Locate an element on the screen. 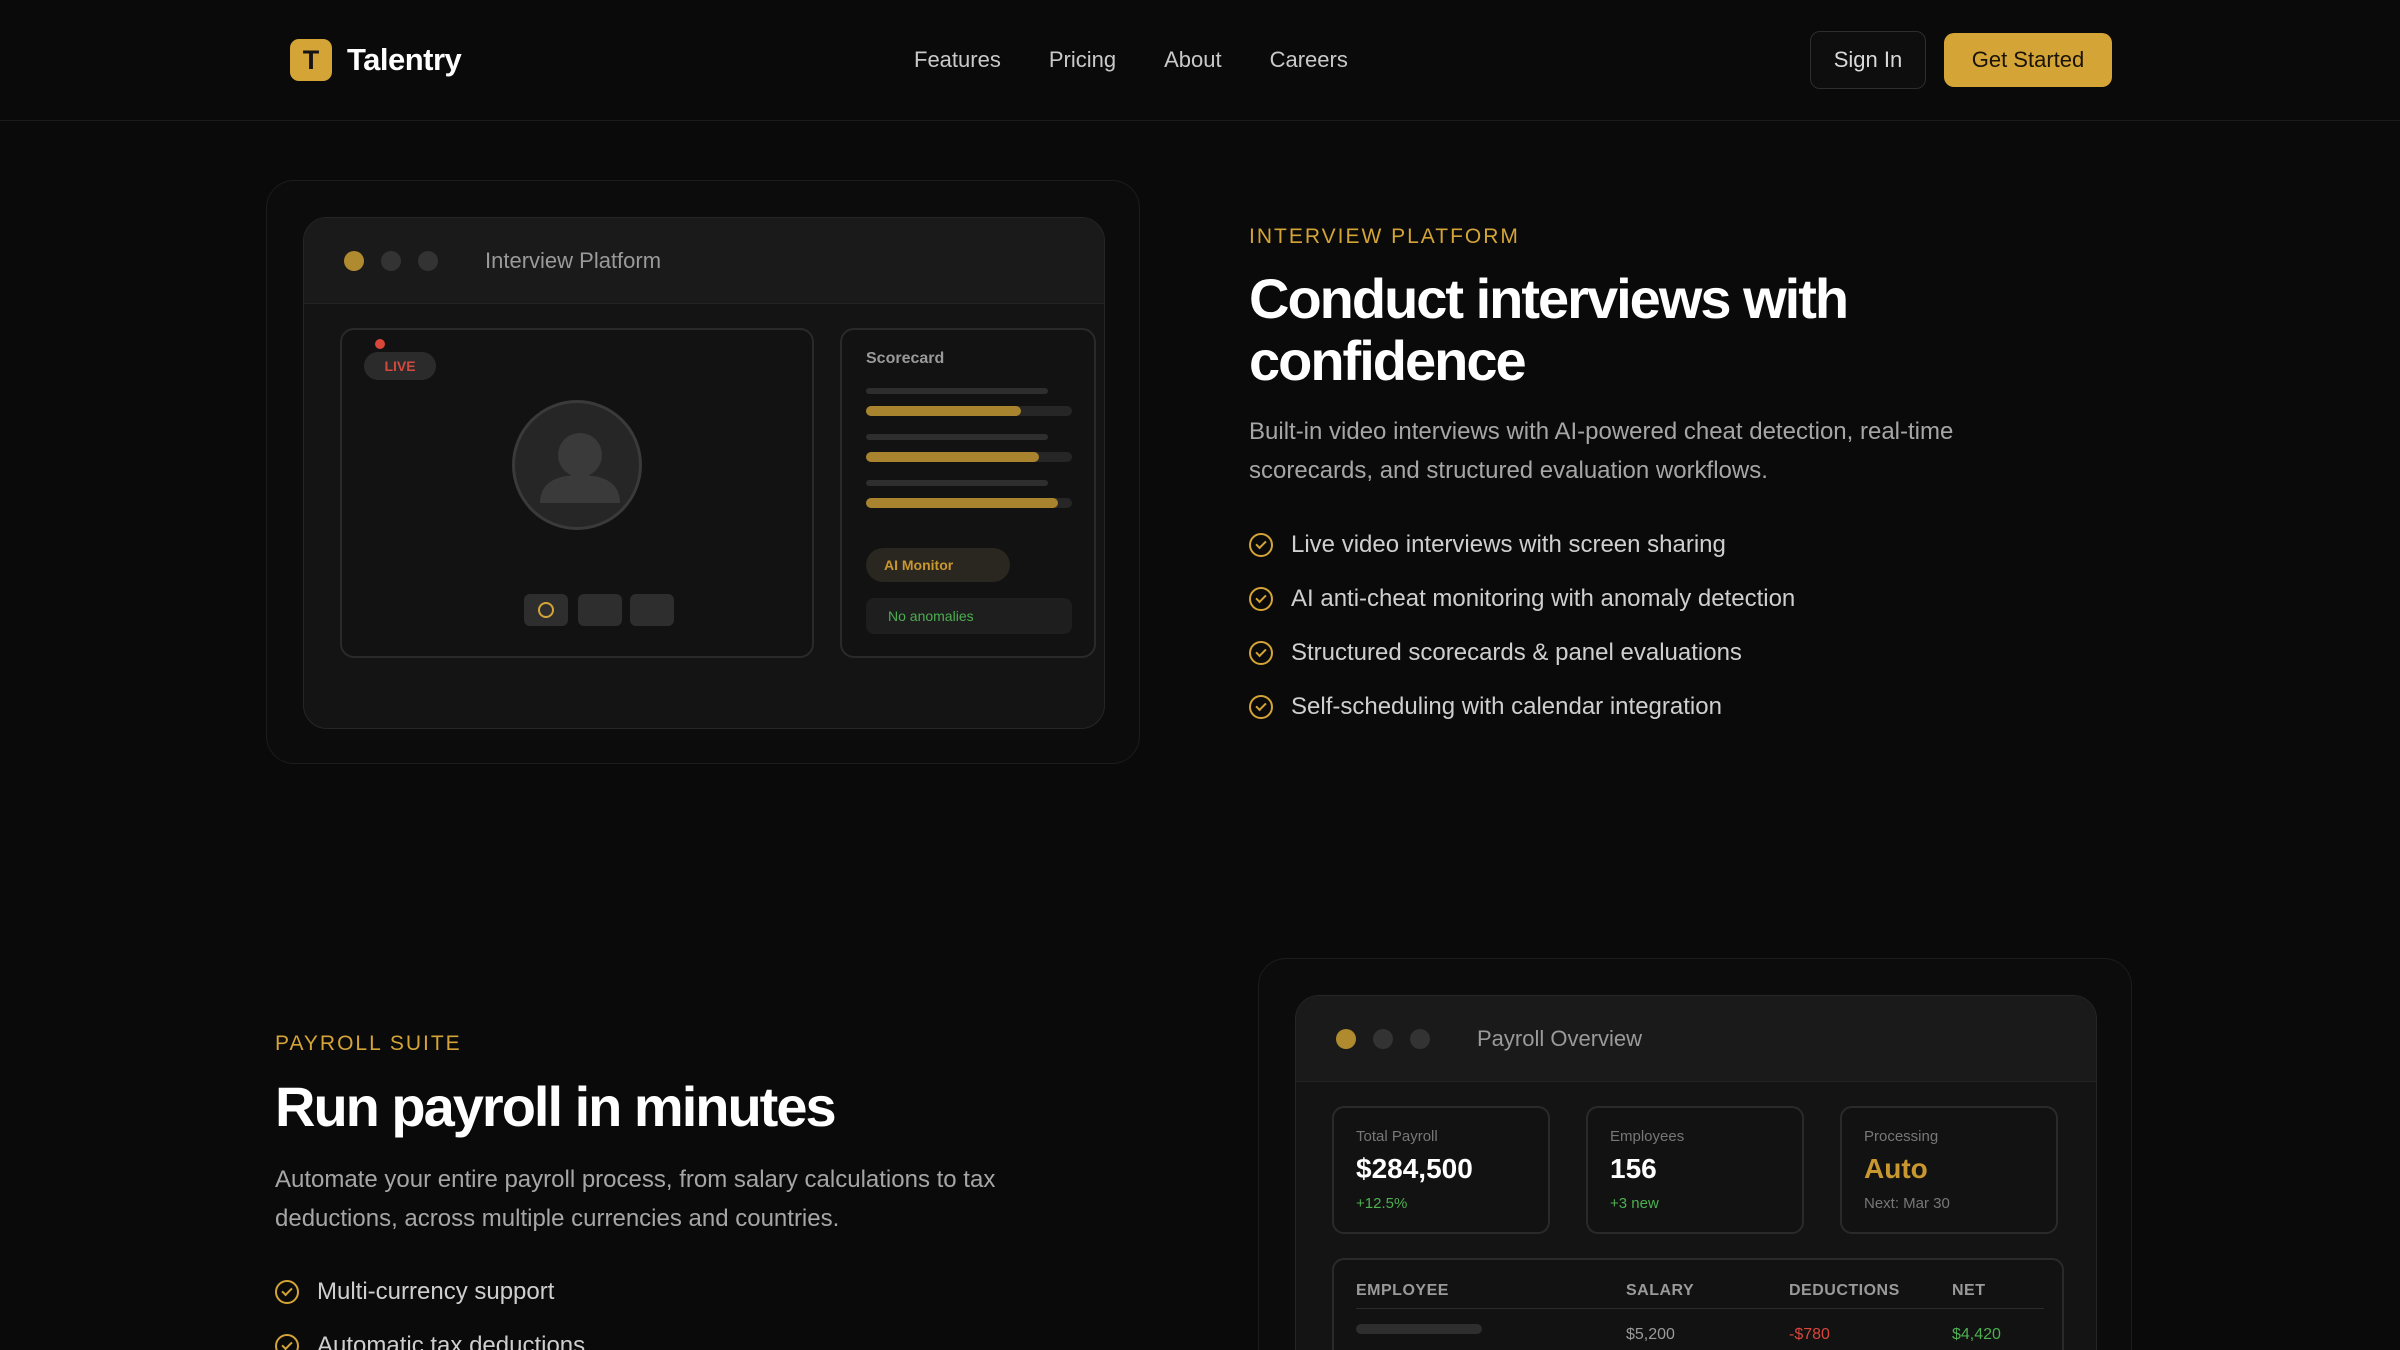 This screenshot has width=2400, height=1350. feature-item: Automatic tax deductions is located at coordinates (430, 1334).